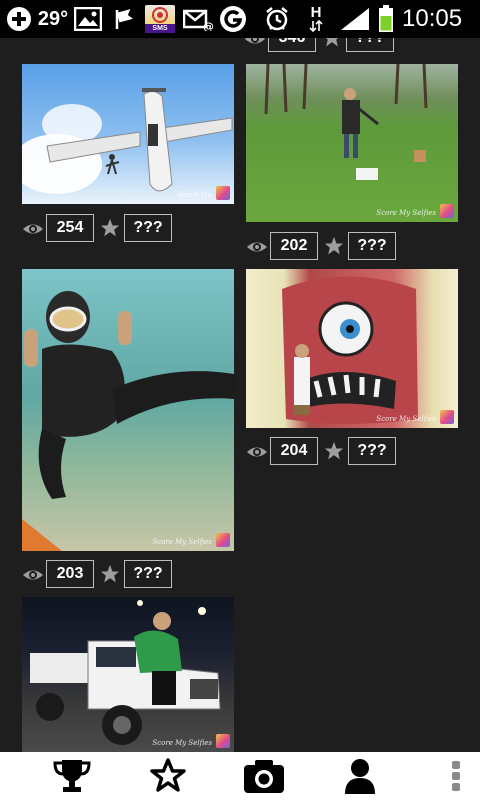  I want to click on photo-card: Score My Selfies 204 ???, so click(352, 369).